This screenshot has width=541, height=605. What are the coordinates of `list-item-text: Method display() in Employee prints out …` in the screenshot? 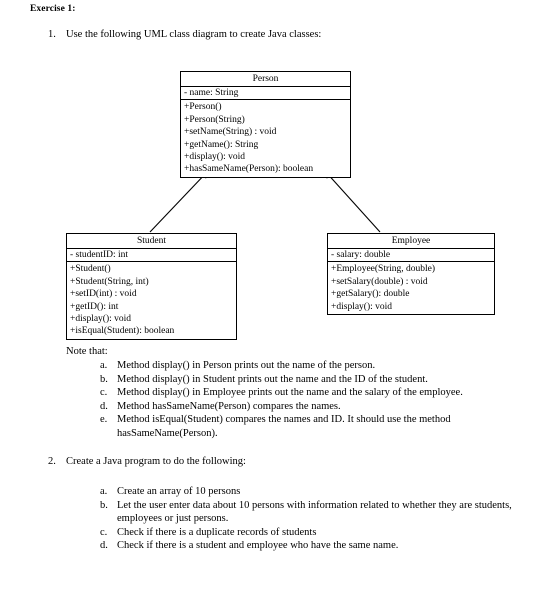 It's located at (290, 393).